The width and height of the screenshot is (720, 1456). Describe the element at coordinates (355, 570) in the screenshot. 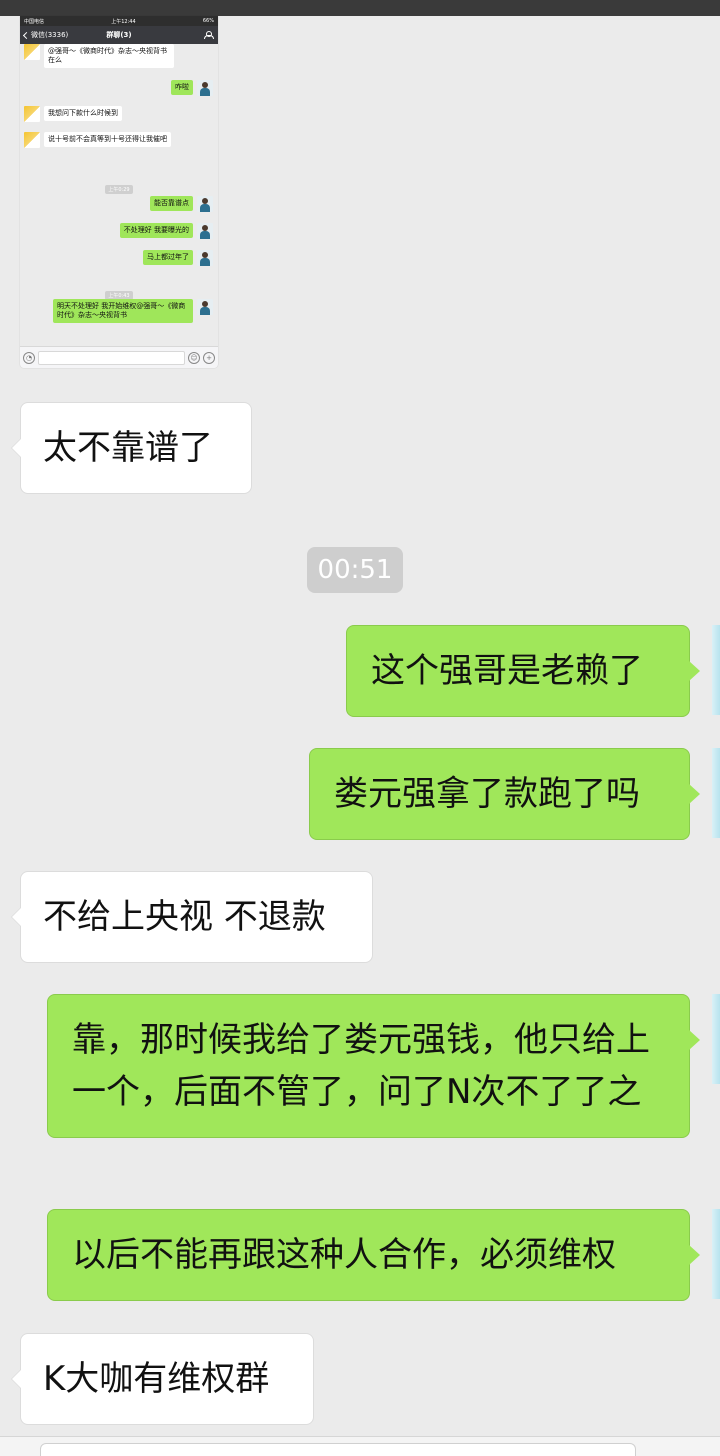

I see `chat-timestamp: 00:51` at that location.